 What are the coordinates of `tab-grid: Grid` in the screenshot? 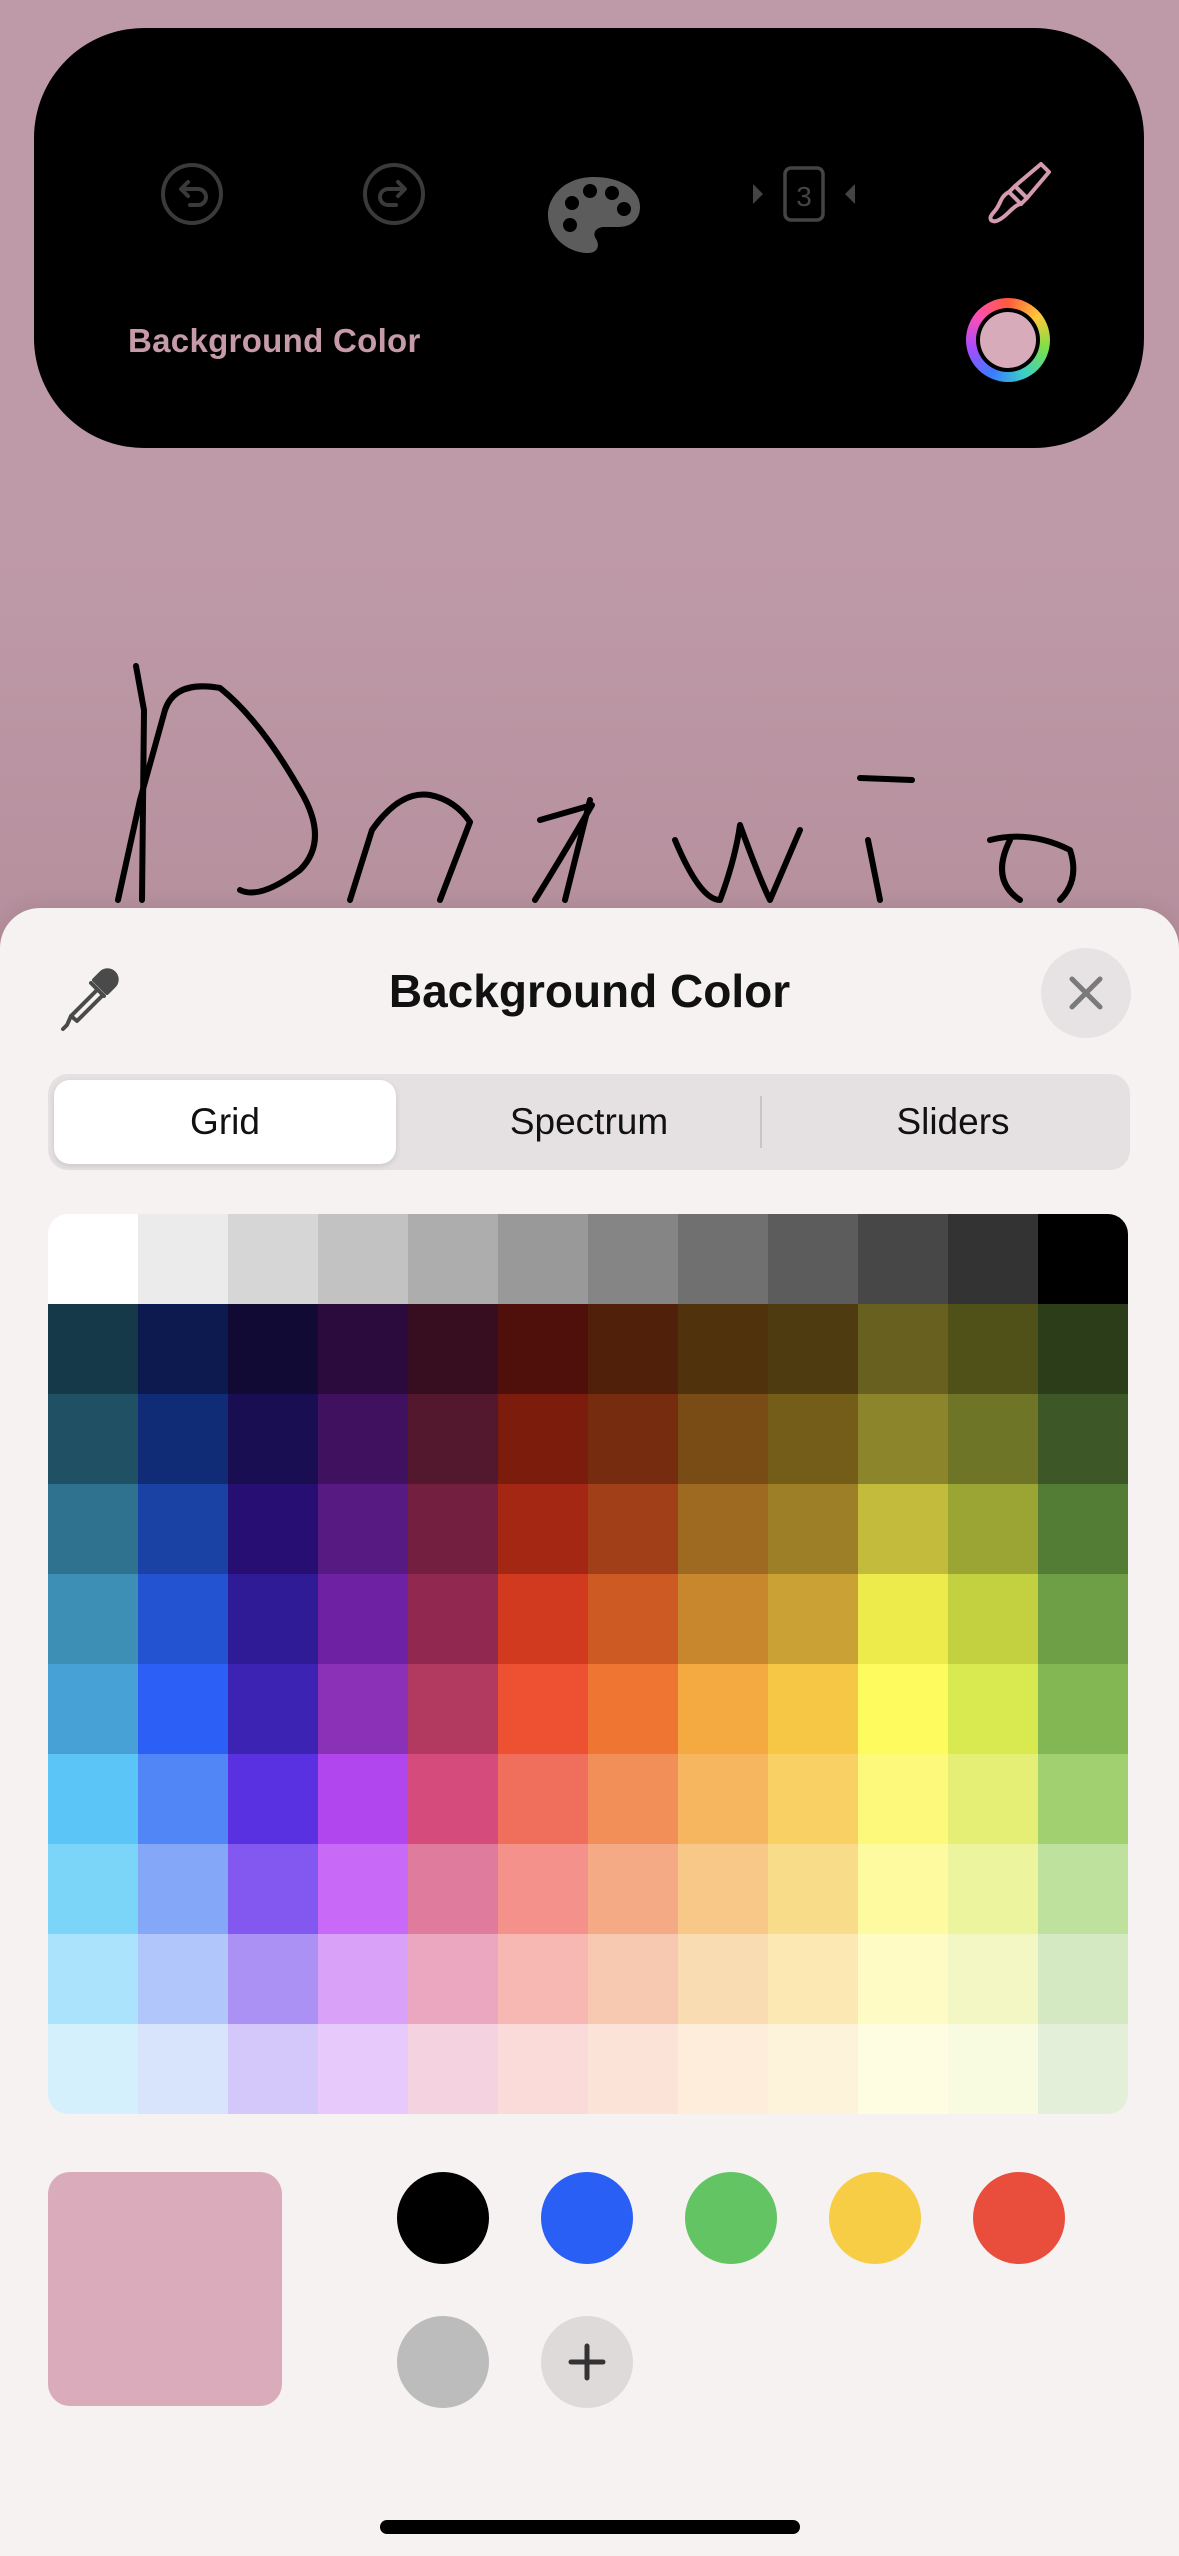 It's located at (225, 1122).